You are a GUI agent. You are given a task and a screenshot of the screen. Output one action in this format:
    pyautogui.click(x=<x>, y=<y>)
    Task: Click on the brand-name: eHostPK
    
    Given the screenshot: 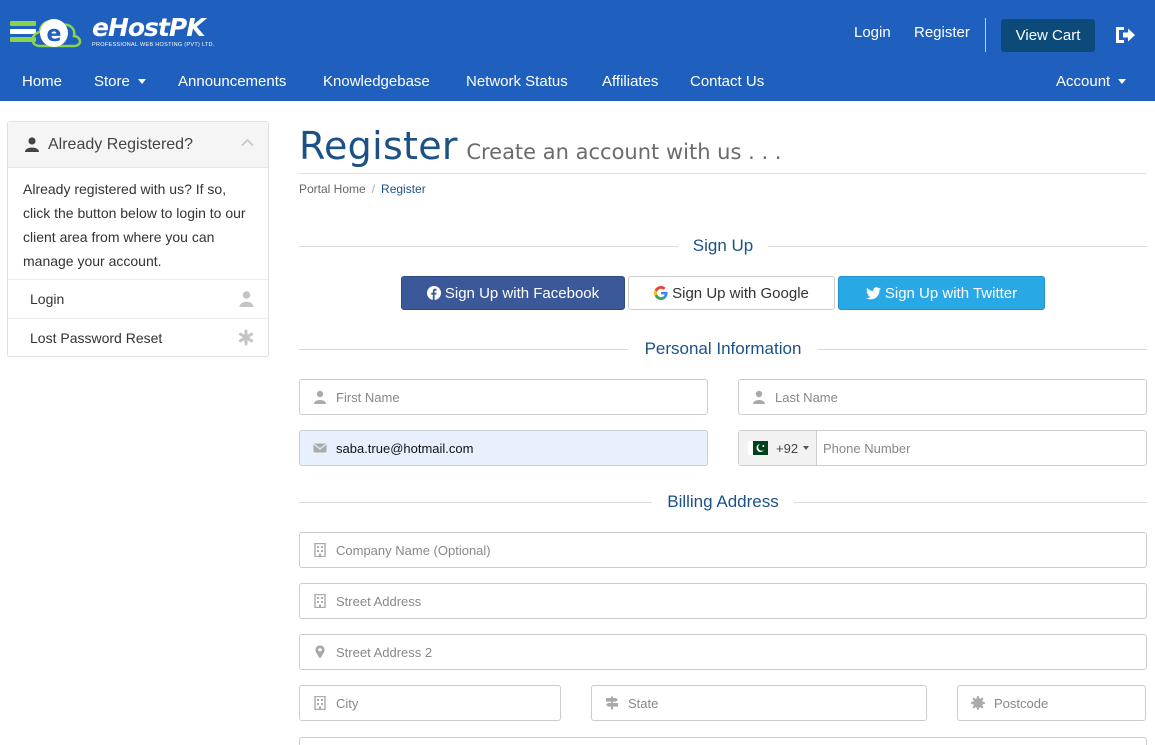 What is the action you would take?
    pyautogui.click(x=149, y=27)
    